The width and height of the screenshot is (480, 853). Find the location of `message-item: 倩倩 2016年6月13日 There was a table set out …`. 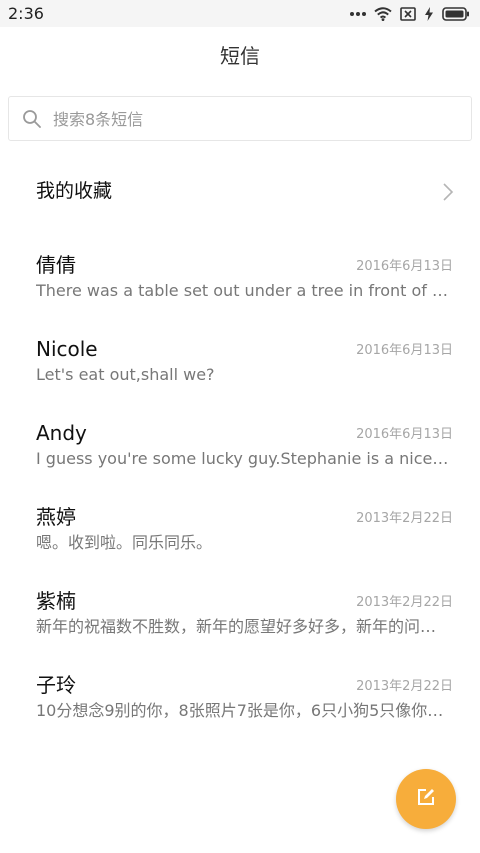

message-item: 倩倩 2016年6月13日 There was a table set out … is located at coordinates (240, 284).